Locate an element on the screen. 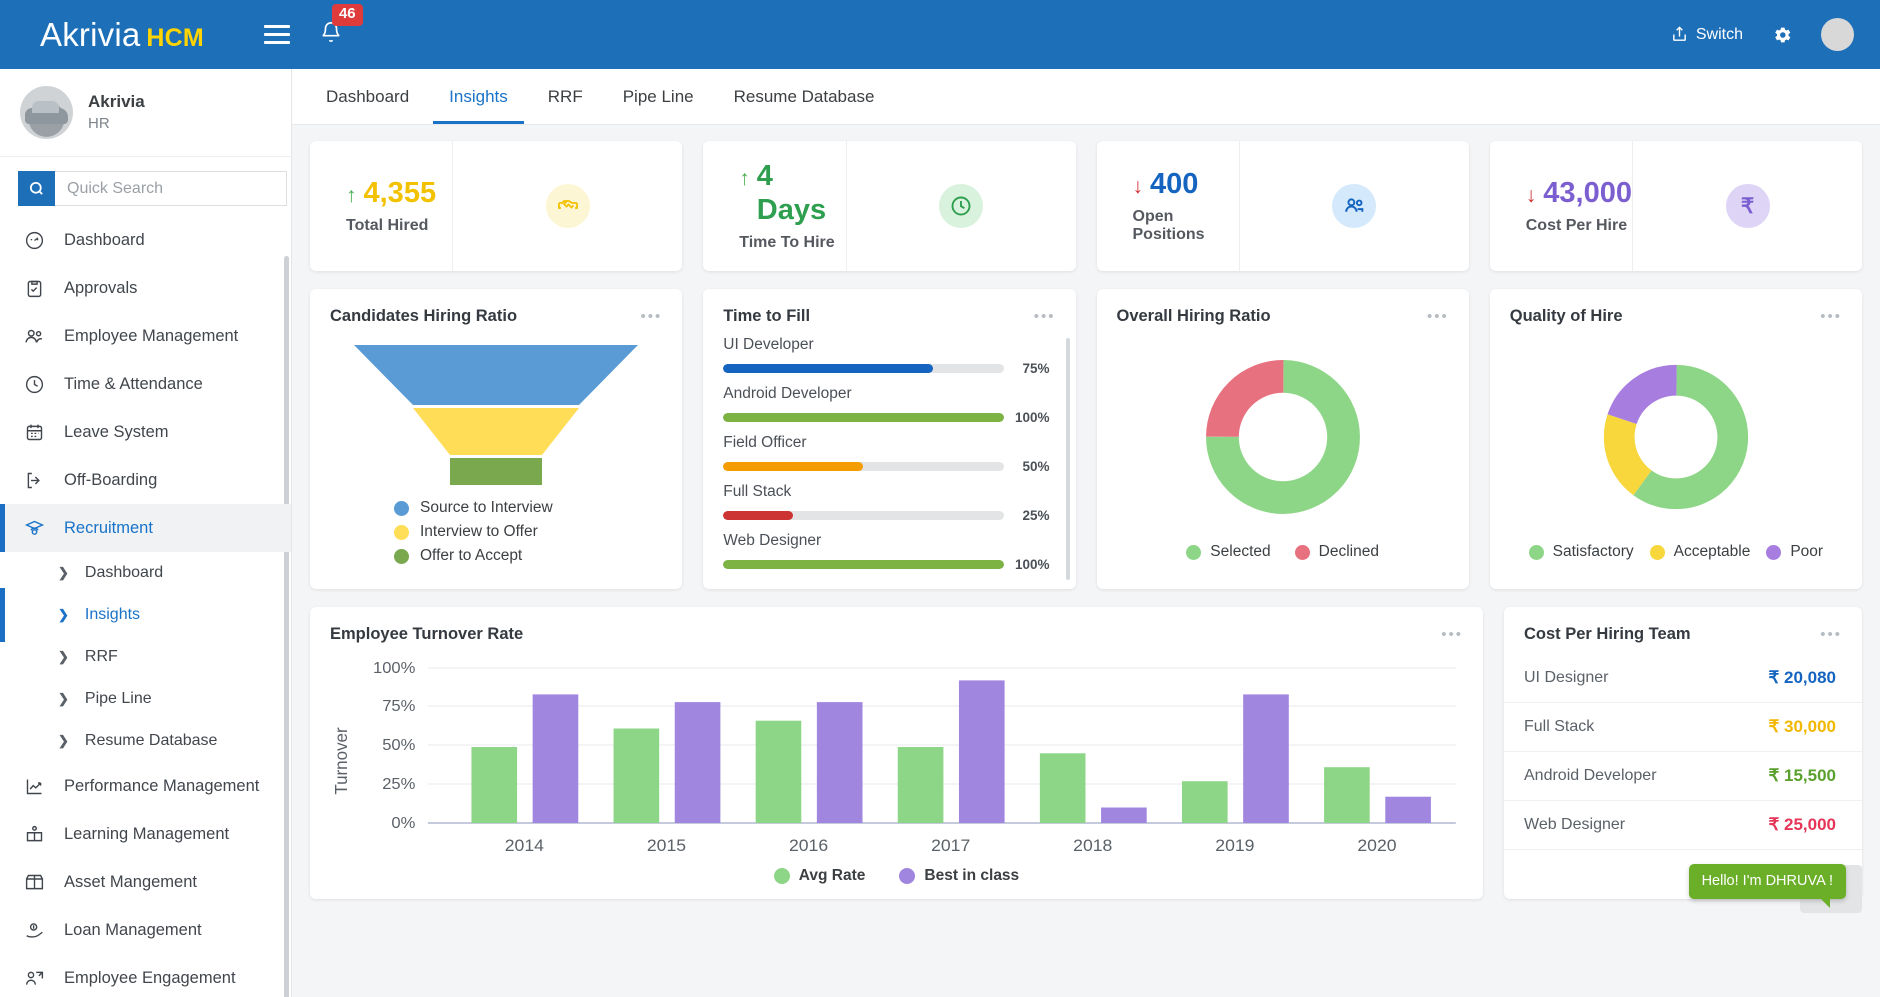 The width and height of the screenshot is (1880, 997). legend-item: Offer to Accept is located at coordinates (458, 556).